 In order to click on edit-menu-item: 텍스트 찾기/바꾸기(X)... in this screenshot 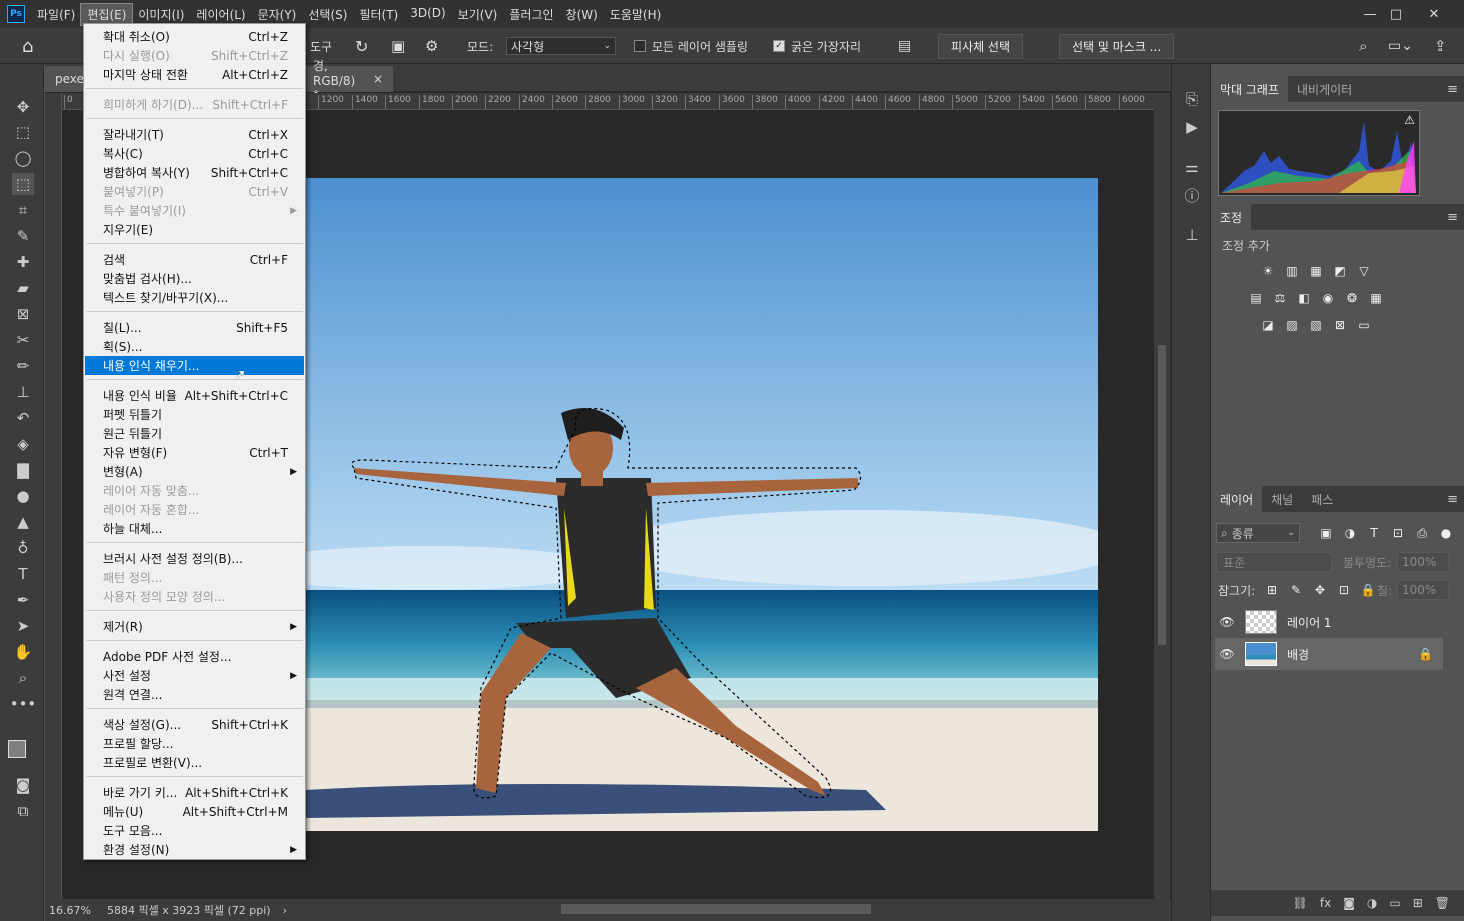, I will do `click(194, 297)`.